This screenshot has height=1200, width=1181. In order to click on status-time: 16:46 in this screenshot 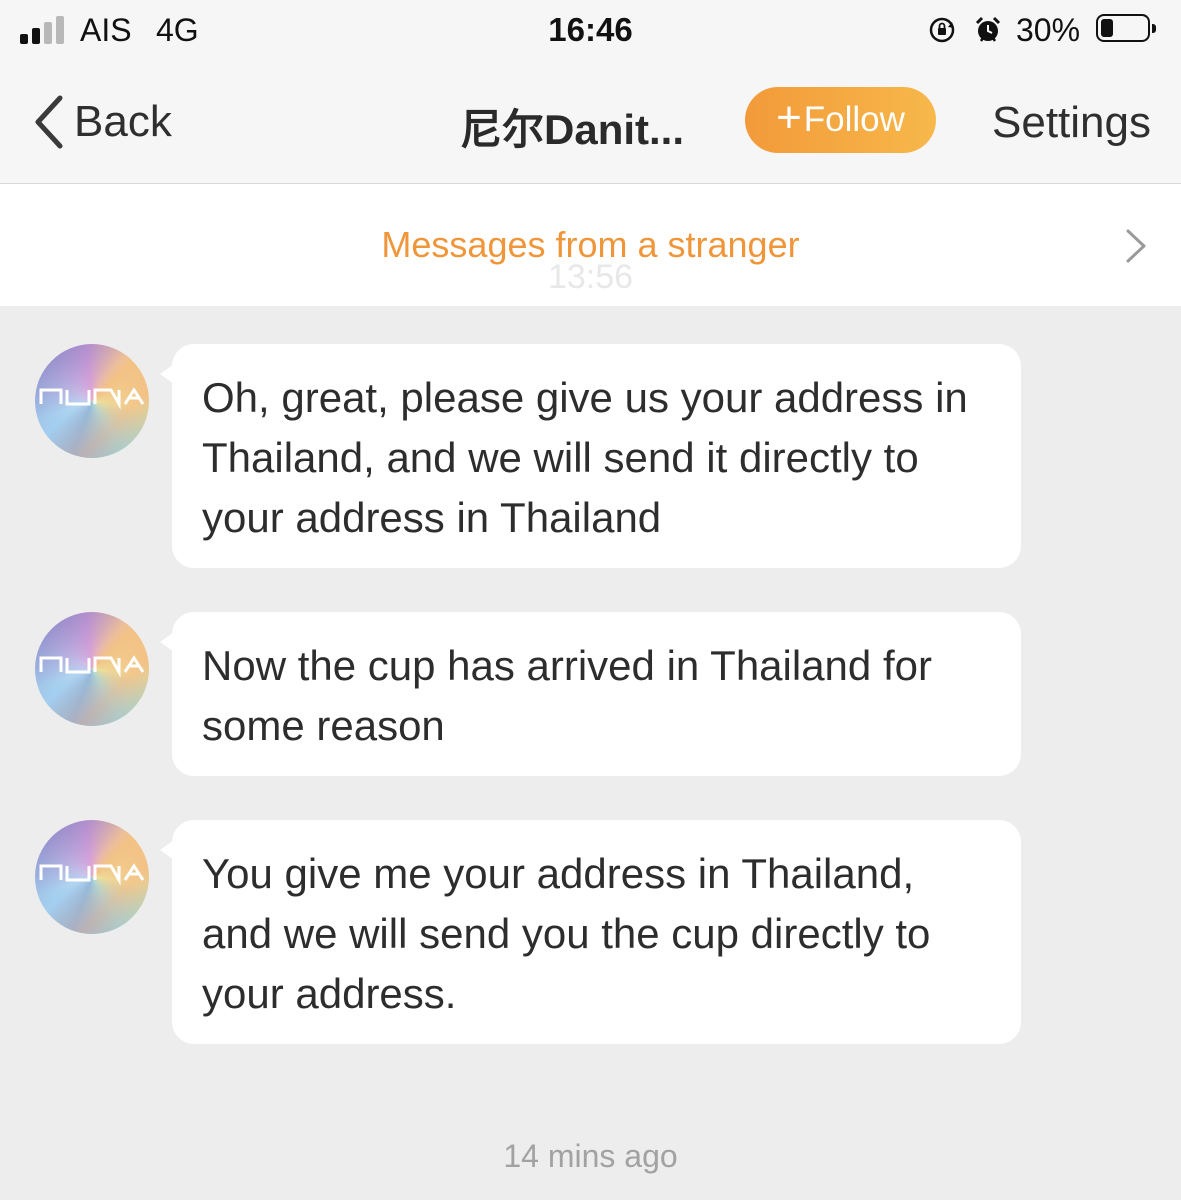, I will do `click(590, 29)`.